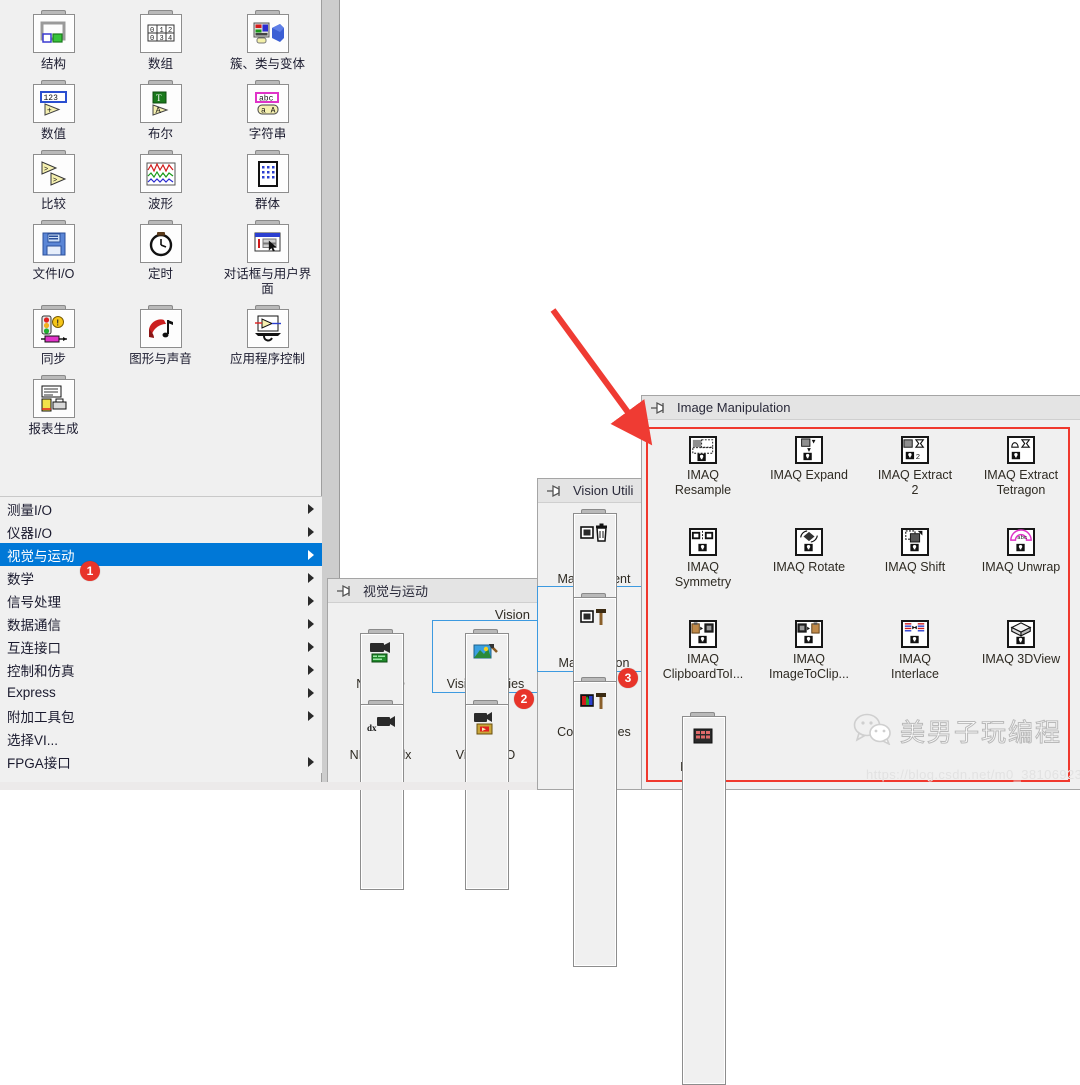 This screenshot has width=1080, height=1085. What do you see at coordinates (53, 359) in the screenshot?
I see `palette-item-label: 同步` at bounding box center [53, 359].